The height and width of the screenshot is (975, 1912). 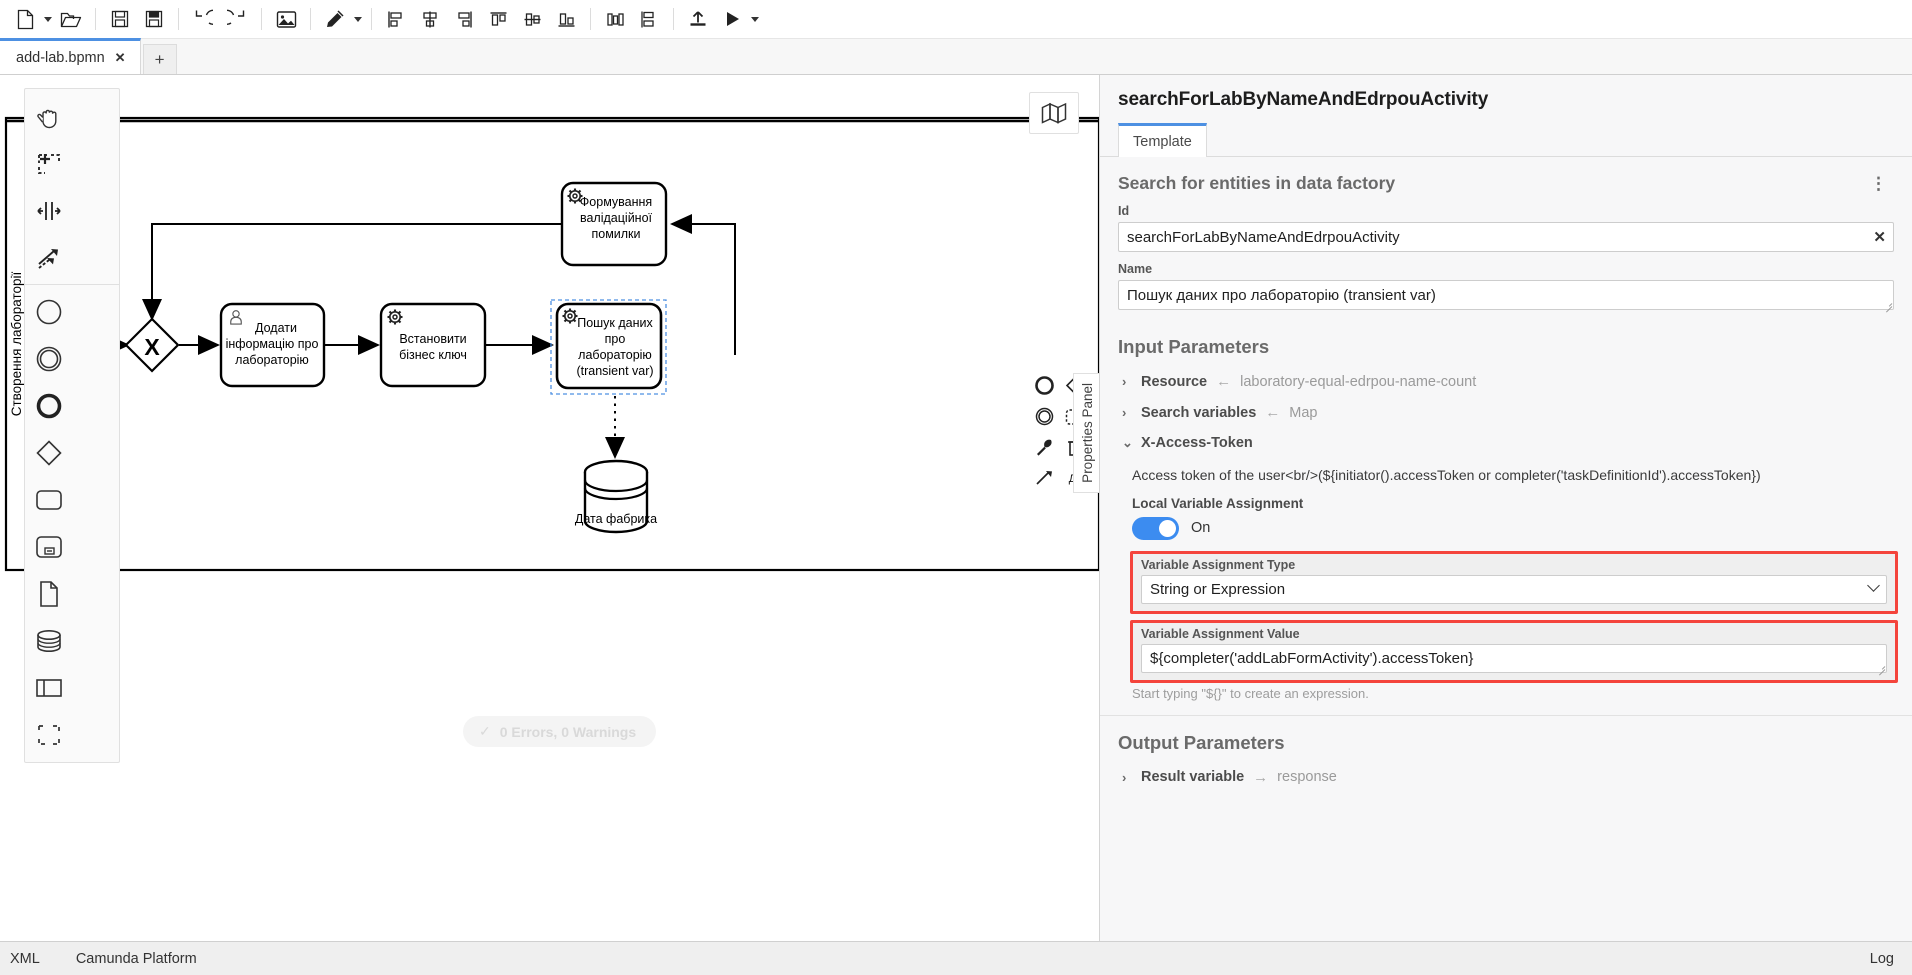 What do you see at coordinates (237, 19) in the screenshot?
I see `redo-button` at bounding box center [237, 19].